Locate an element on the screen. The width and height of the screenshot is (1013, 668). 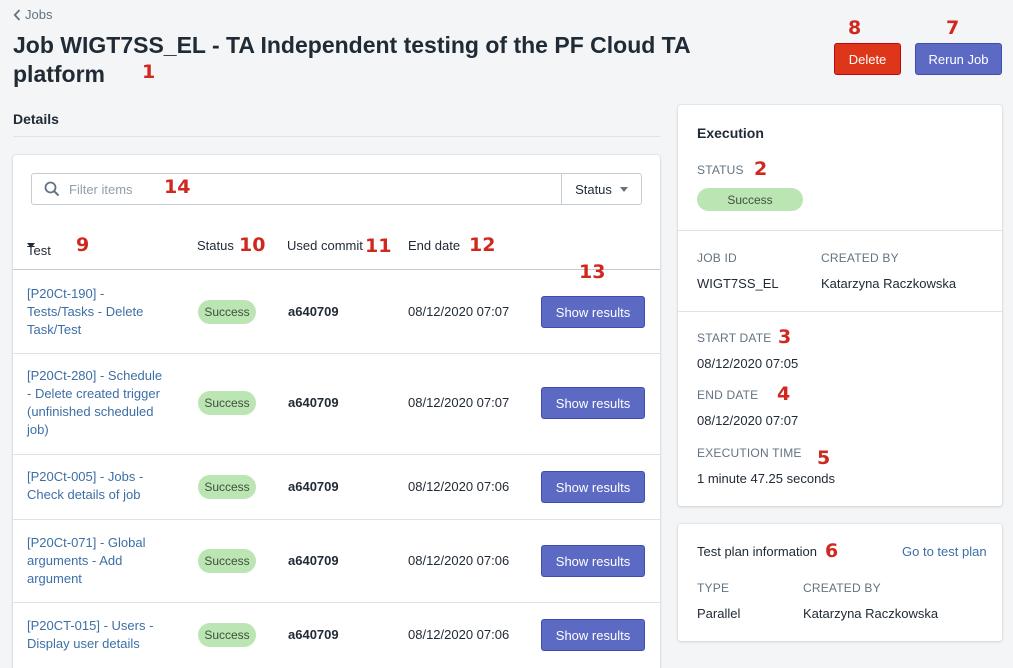
job-id-label: Job ID is located at coordinates (717, 258).